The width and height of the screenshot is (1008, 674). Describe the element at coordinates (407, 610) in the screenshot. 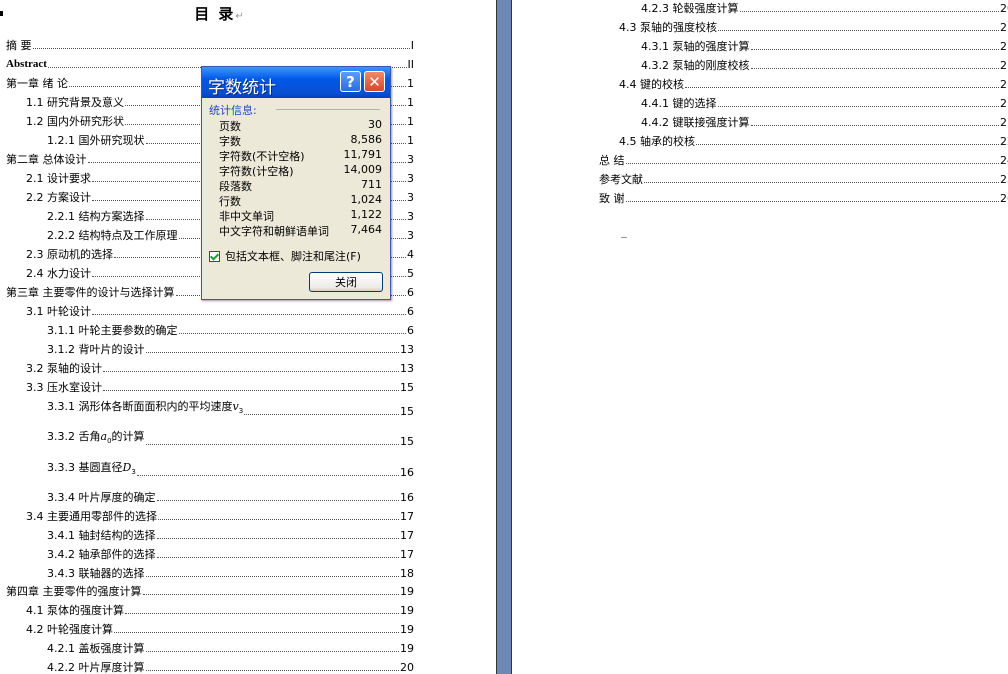

I see `toc-page-number: 19` at that location.